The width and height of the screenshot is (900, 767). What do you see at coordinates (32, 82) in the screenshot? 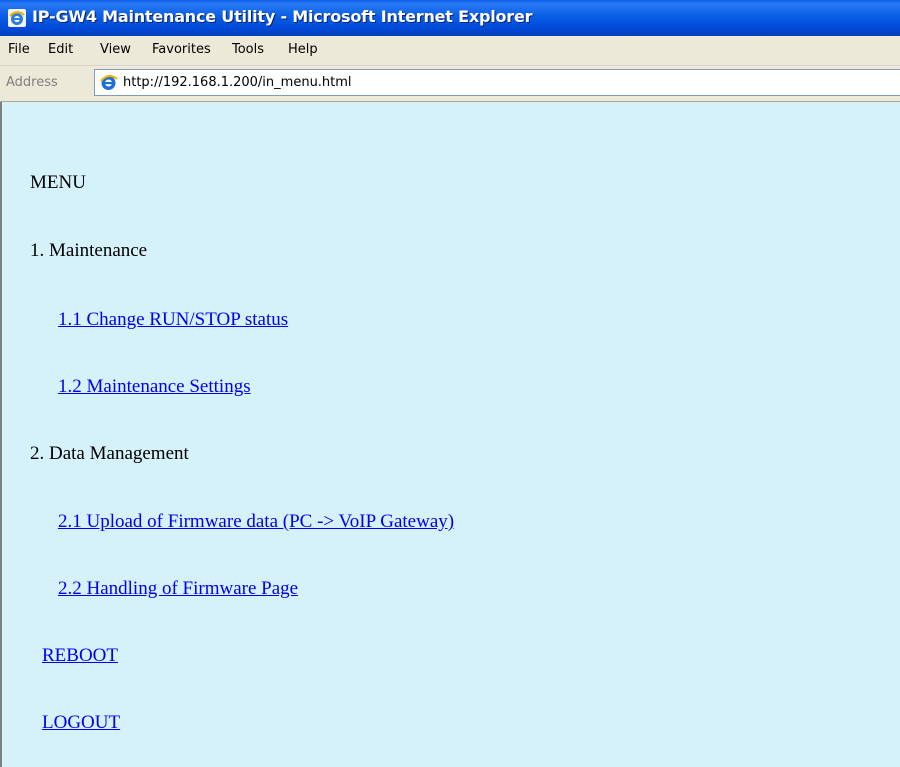
I see `address-label: Address` at bounding box center [32, 82].